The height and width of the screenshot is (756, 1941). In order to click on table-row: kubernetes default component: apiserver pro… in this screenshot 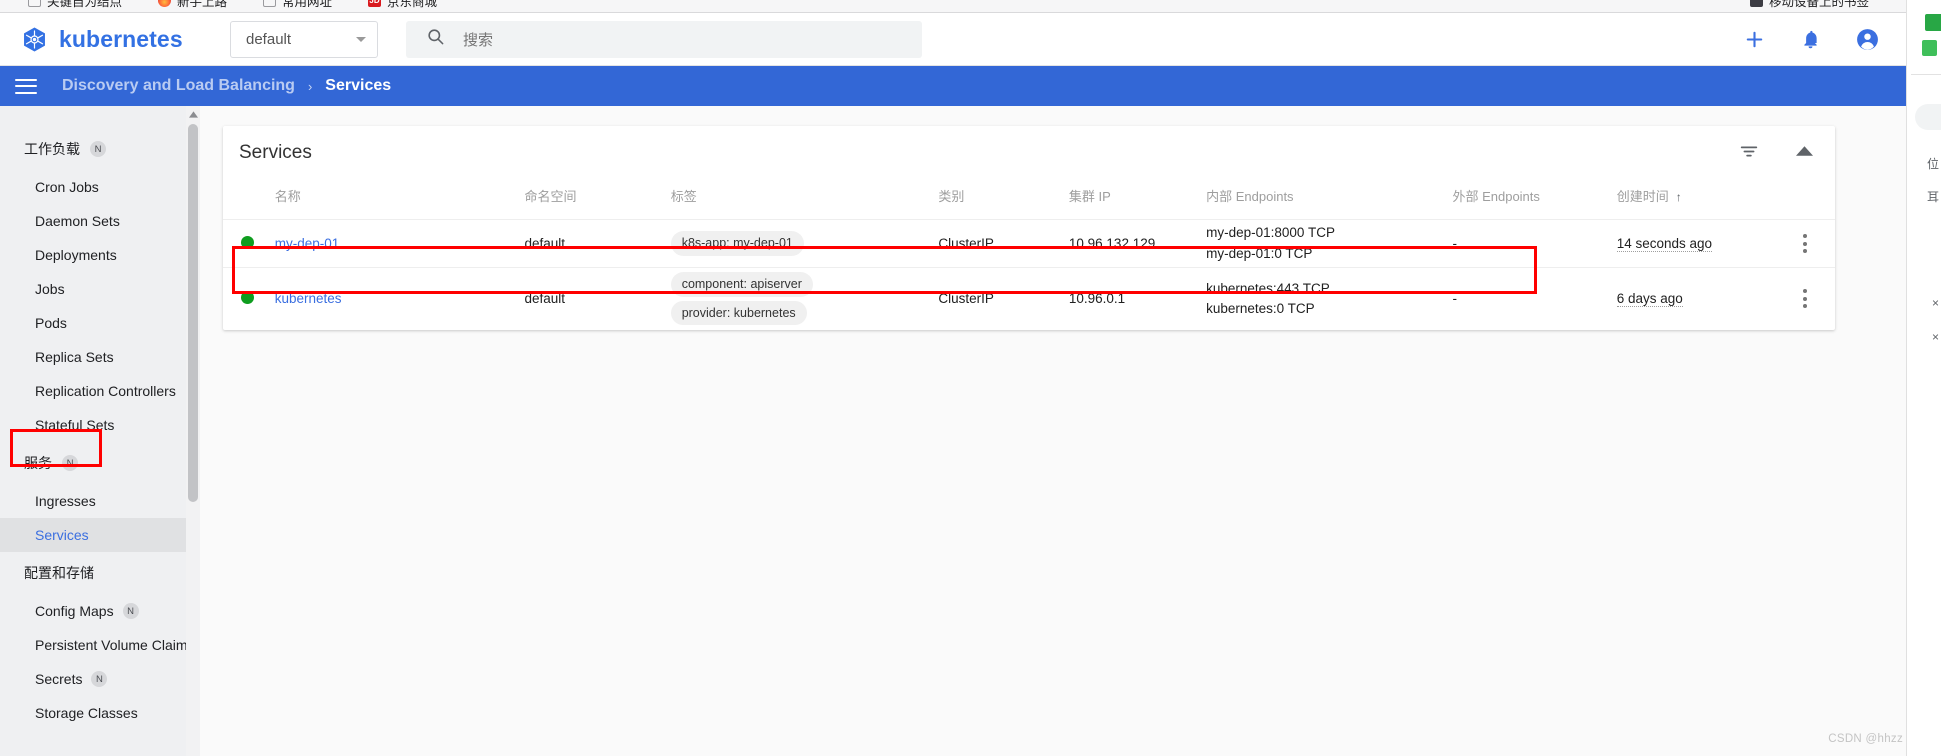, I will do `click(1029, 298)`.